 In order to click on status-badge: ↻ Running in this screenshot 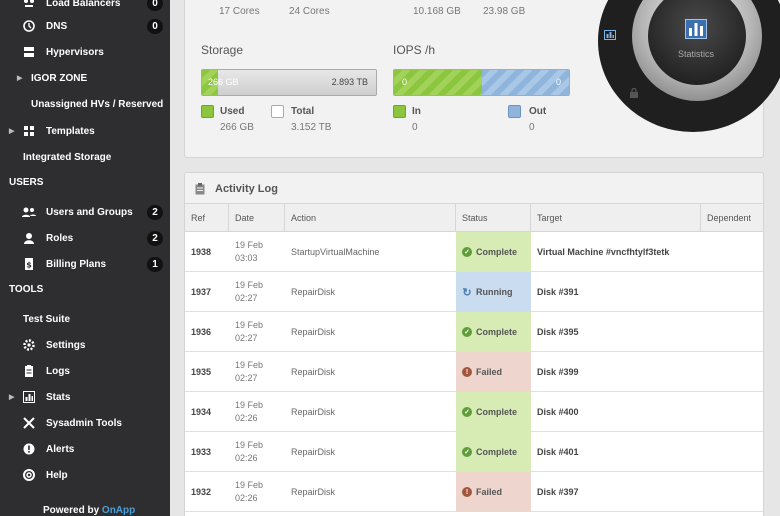, I will do `click(493, 292)`.